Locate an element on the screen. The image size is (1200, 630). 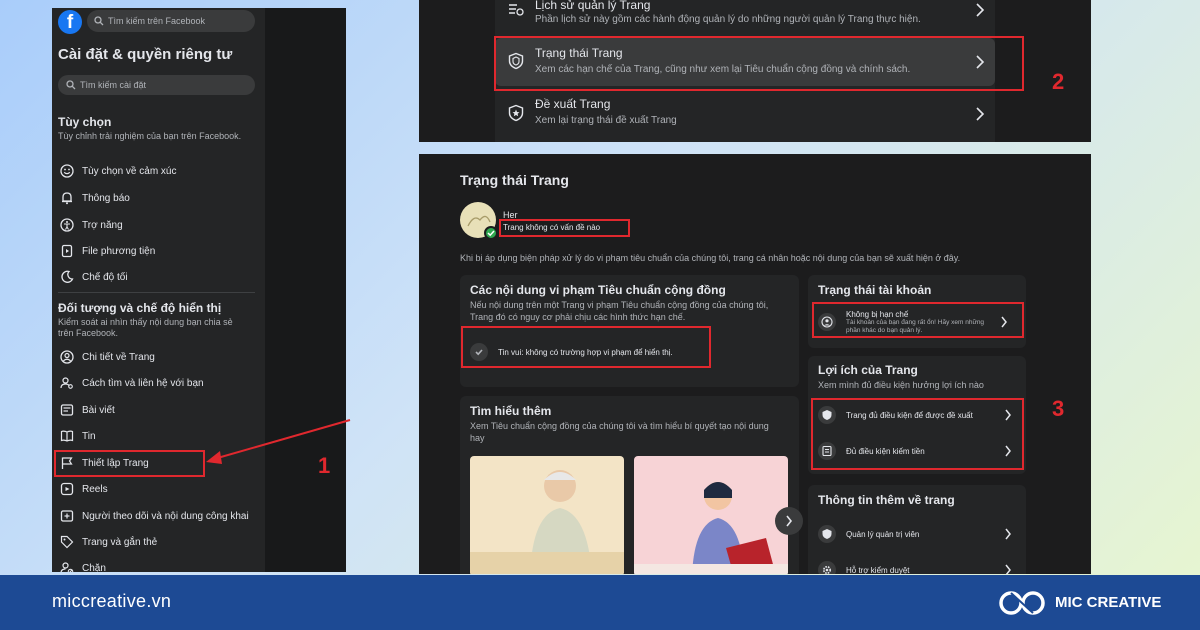
elderly-man-illustration-icon is located at coordinates (547, 522).